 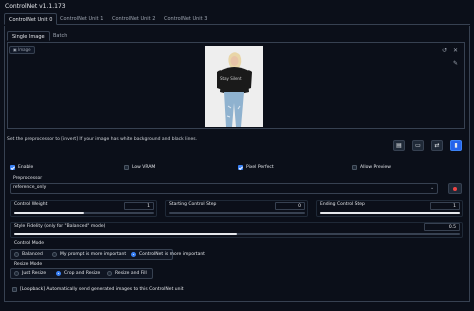 What do you see at coordinates (30, 187) in the screenshot?
I see `preprocessor-value: reference_only` at bounding box center [30, 187].